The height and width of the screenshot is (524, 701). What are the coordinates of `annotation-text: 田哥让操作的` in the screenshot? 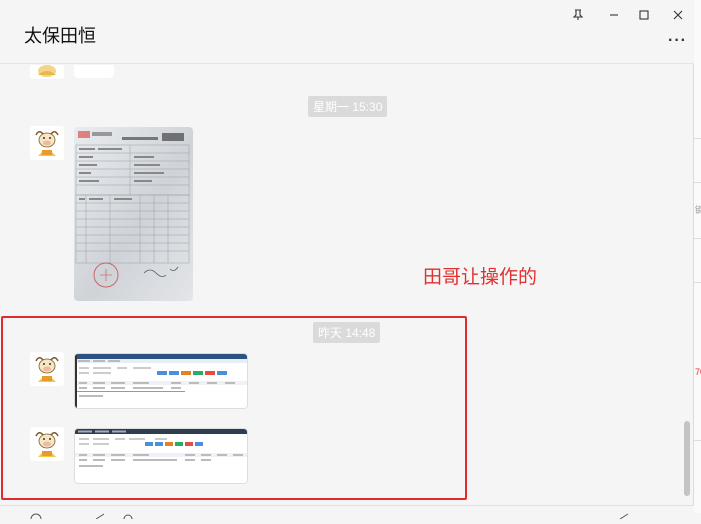 It's located at (480, 277).